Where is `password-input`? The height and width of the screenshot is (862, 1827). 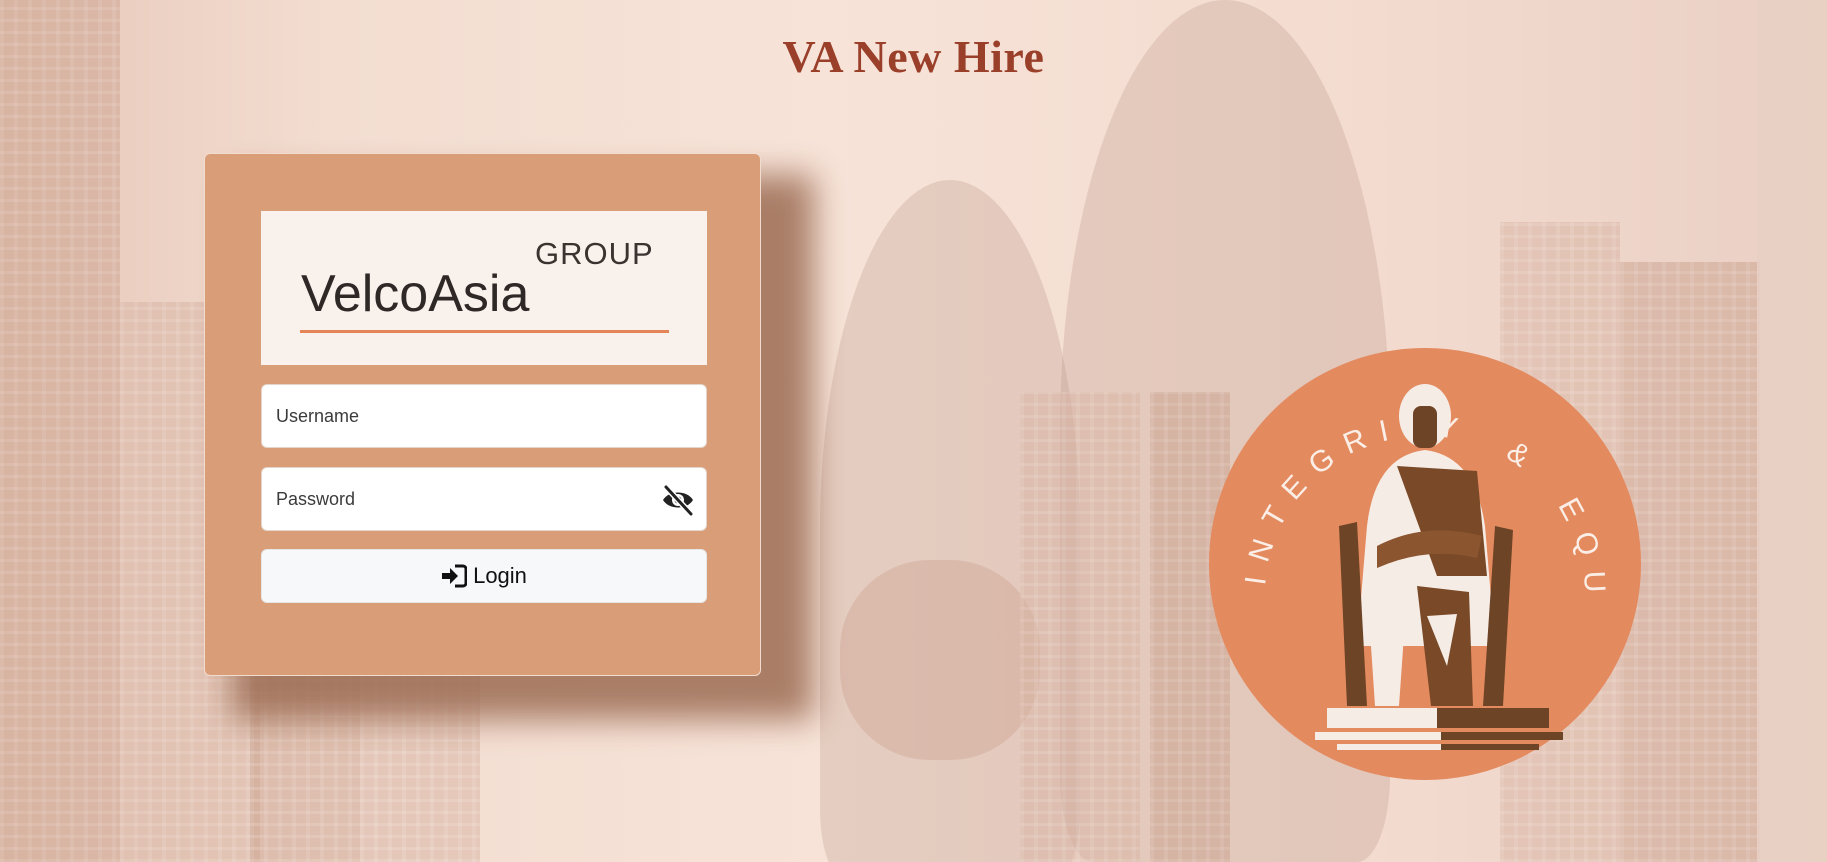 password-input is located at coordinates (484, 499).